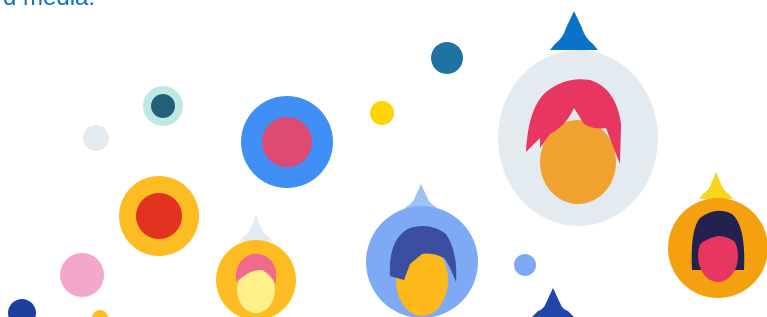  I want to click on man-avatar-icon, so click(422, 250).